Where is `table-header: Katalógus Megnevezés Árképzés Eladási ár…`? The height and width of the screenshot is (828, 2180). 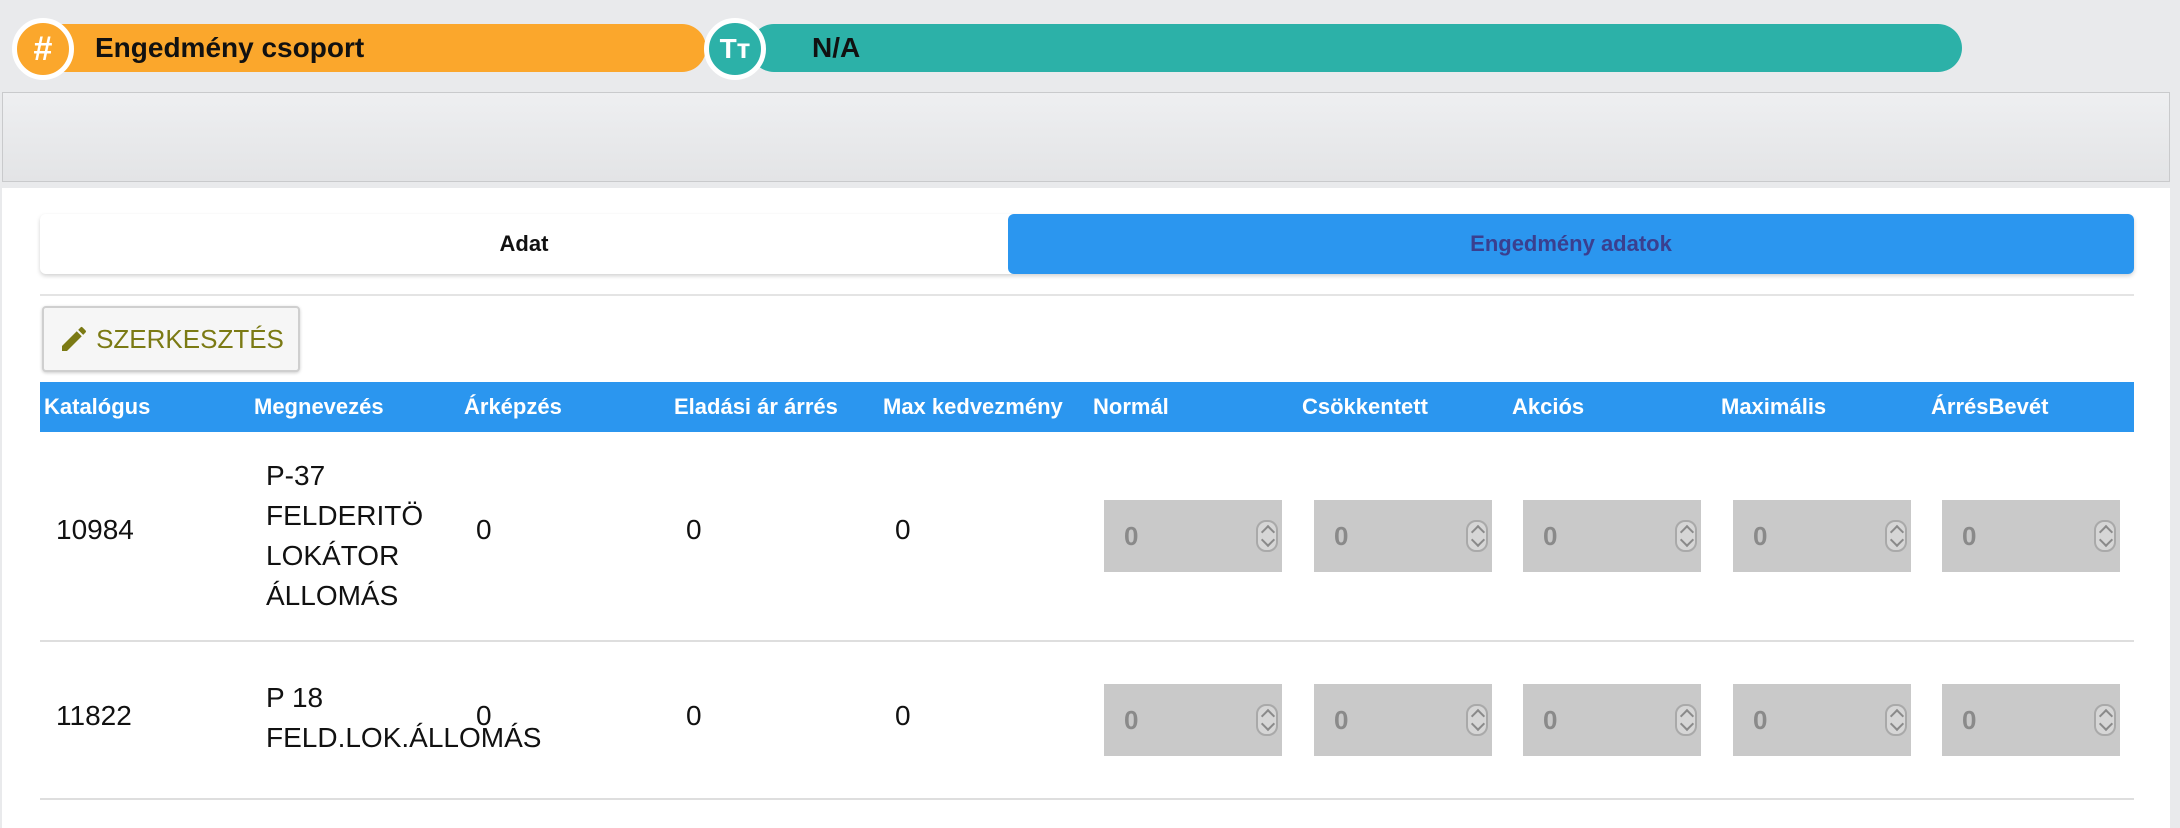 table-header: Katalógus Megnevezés Árképzés Eladási ár… is located at coordinates (1087, 407).